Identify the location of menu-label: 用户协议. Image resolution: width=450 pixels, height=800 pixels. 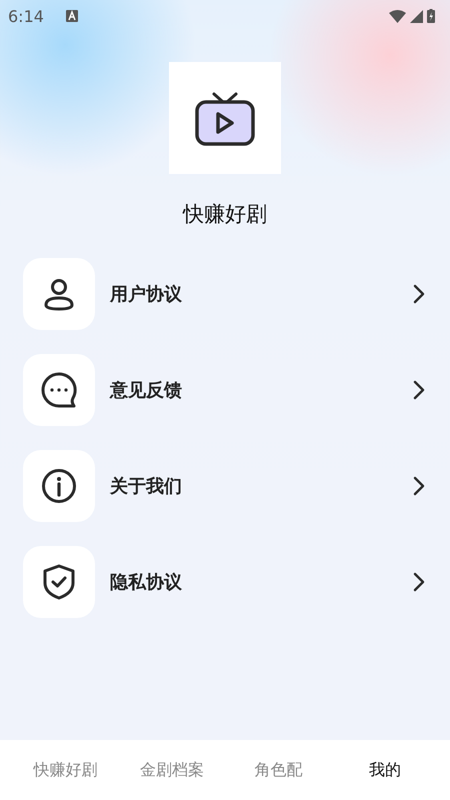
(146, 294).